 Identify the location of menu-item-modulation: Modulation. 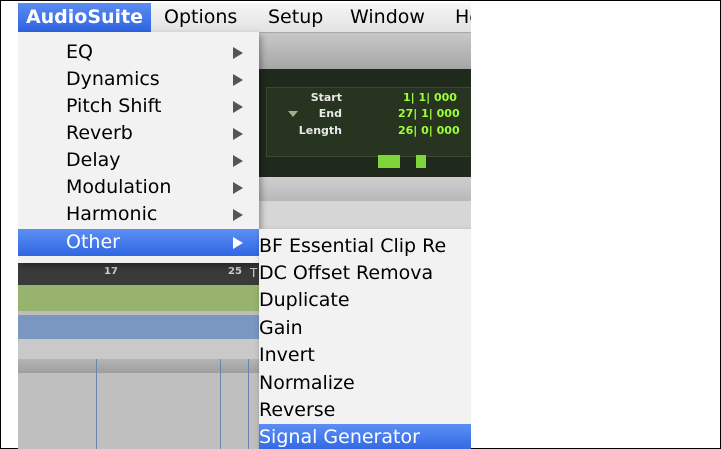
(138, 187).